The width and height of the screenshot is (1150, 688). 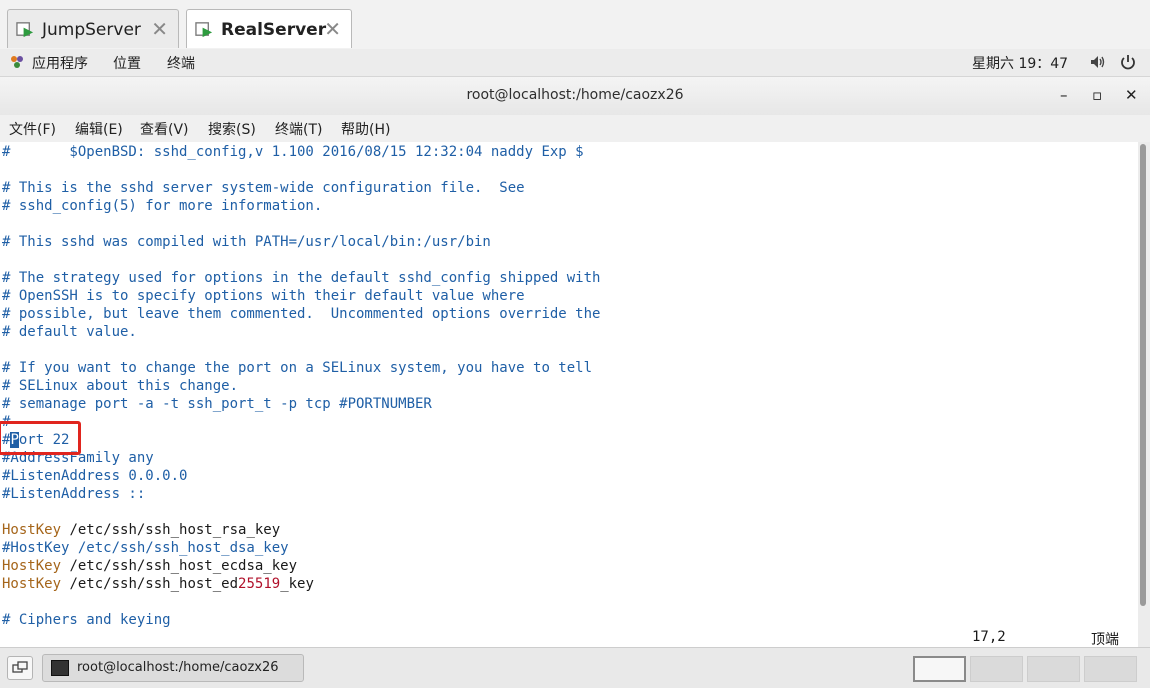 I want to click on terminal-scrollbar, so click(x=1144, y=394).